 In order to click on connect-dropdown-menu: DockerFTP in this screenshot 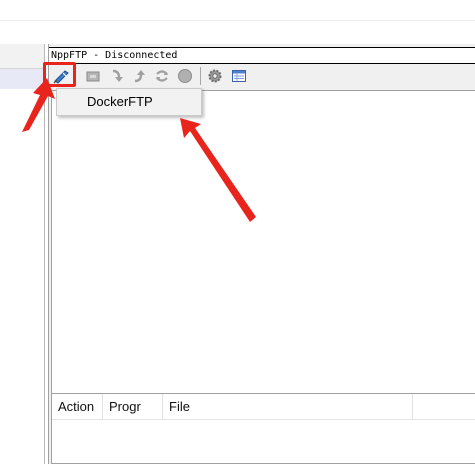, I will do `click(129, 102)`.